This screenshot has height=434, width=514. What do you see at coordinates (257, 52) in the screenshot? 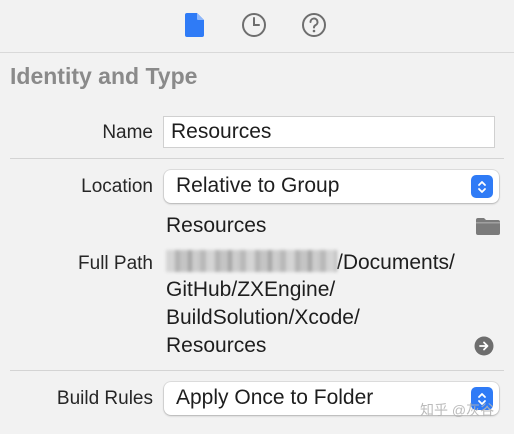
I see `toolbar-divider` at bounding box center [257, 52].